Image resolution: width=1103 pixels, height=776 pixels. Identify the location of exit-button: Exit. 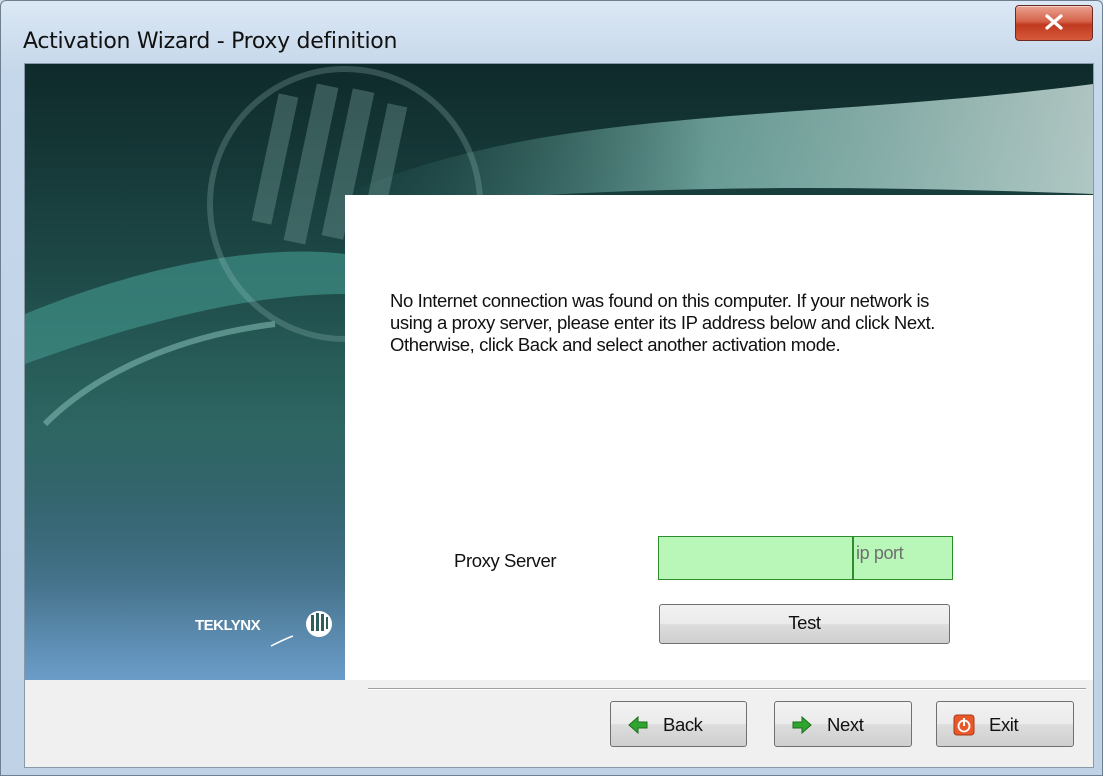
(1005, 724).